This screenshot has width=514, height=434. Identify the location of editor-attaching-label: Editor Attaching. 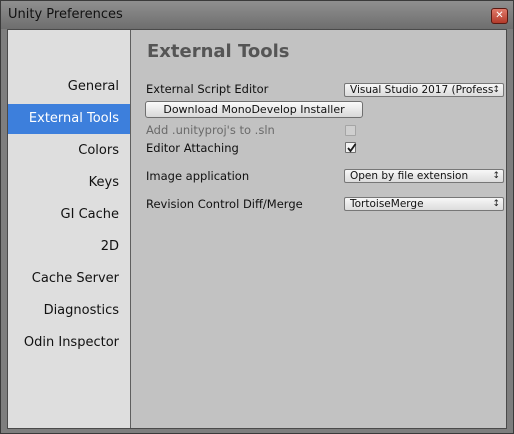
(192, 148).